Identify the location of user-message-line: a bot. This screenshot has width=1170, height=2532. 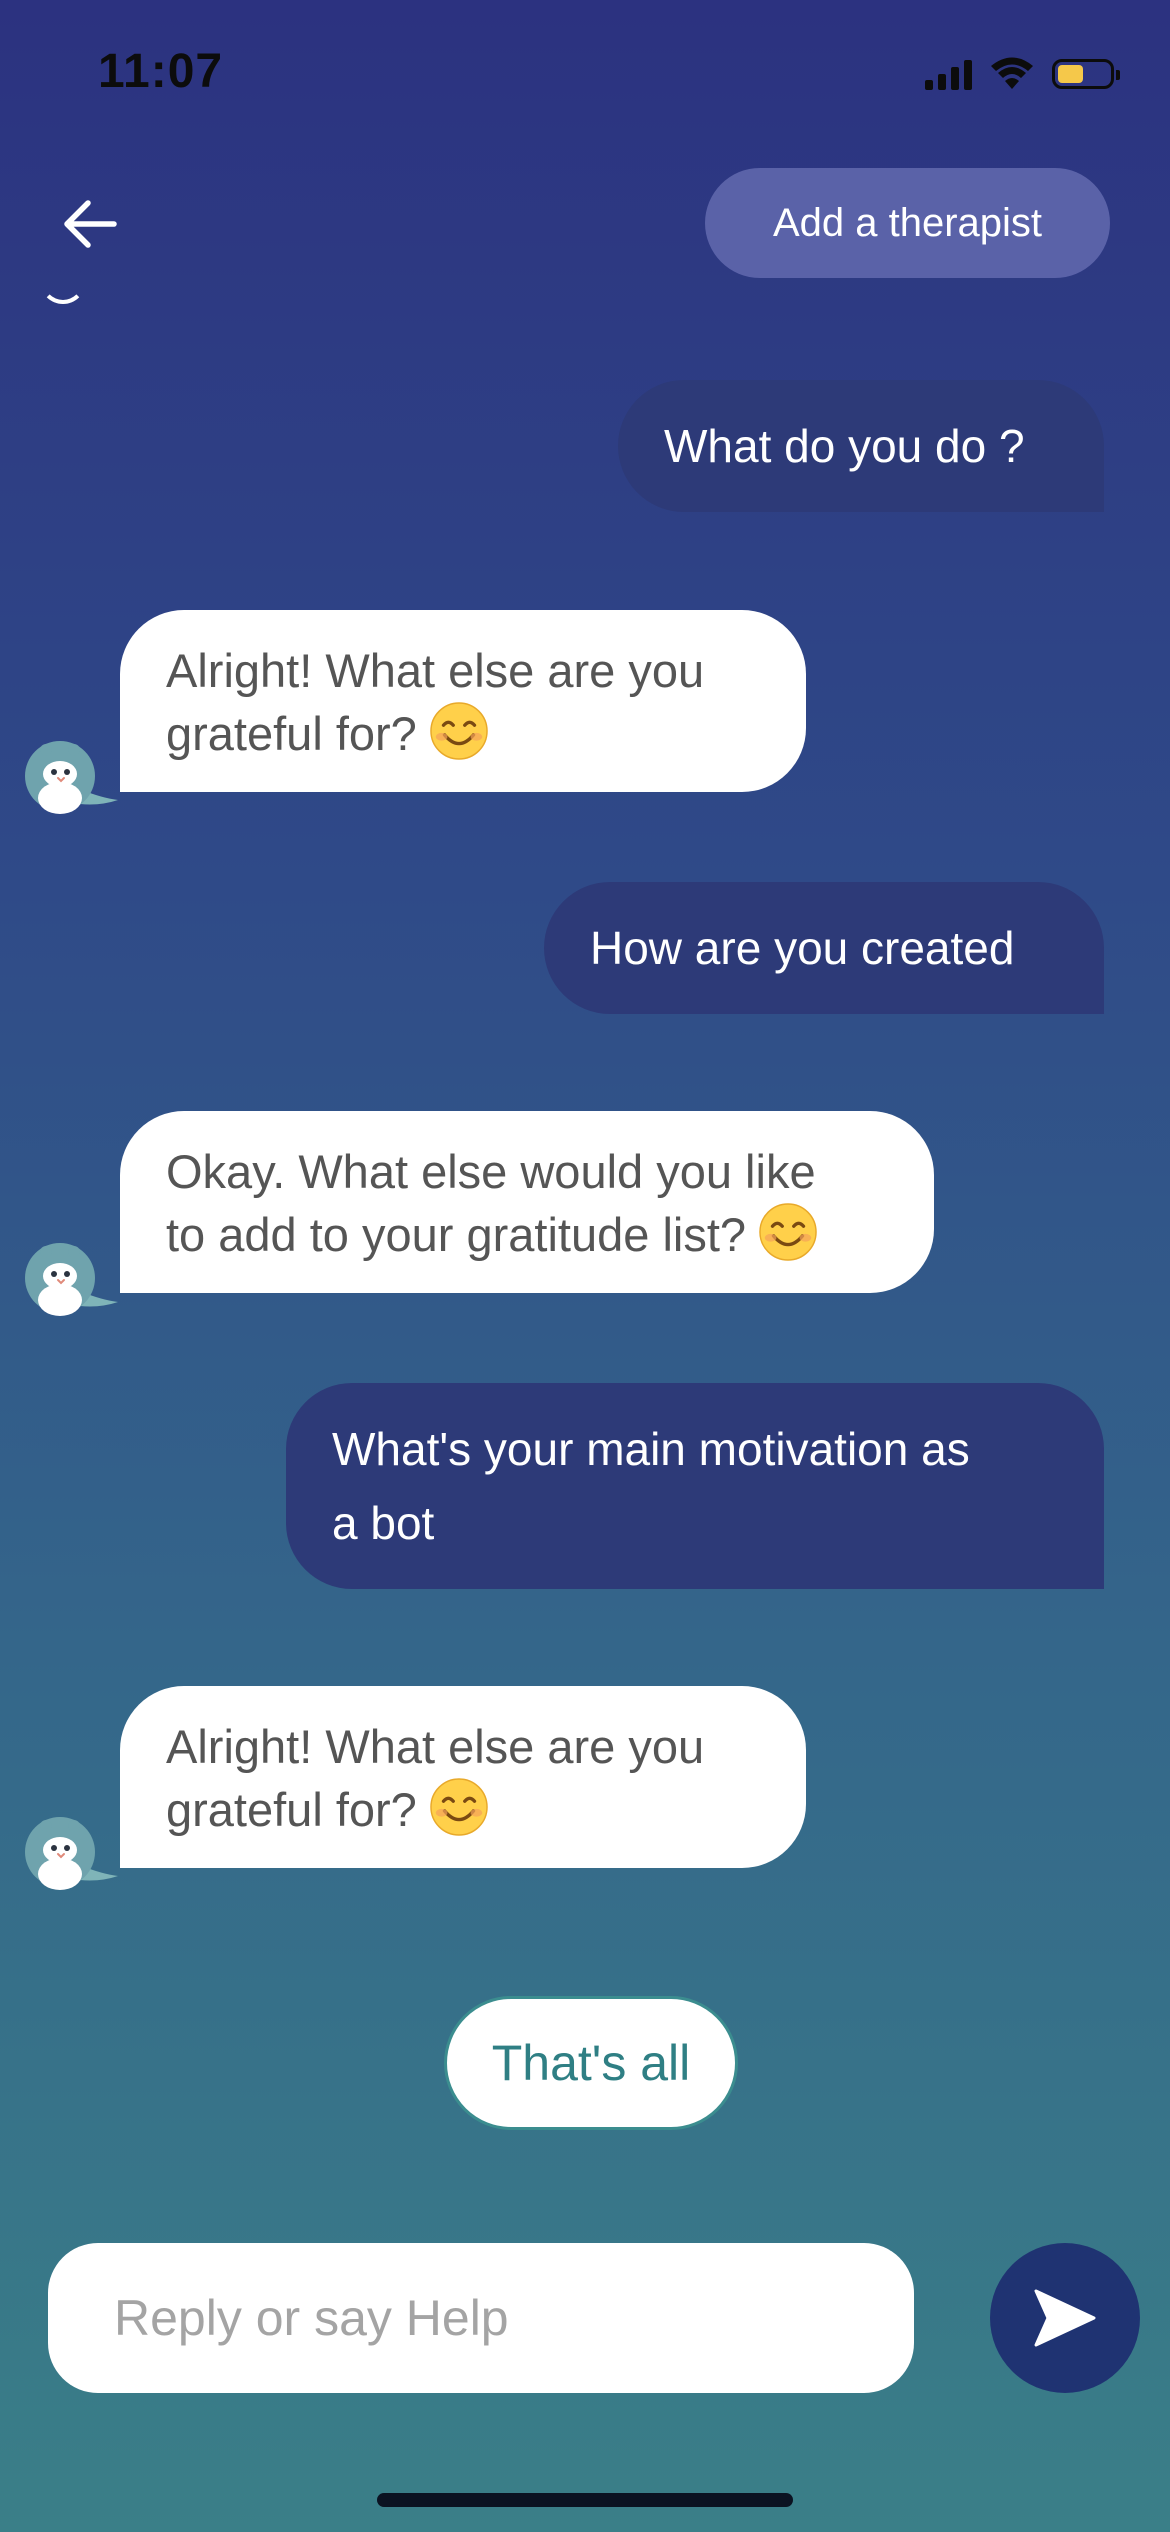
(383, 1523).